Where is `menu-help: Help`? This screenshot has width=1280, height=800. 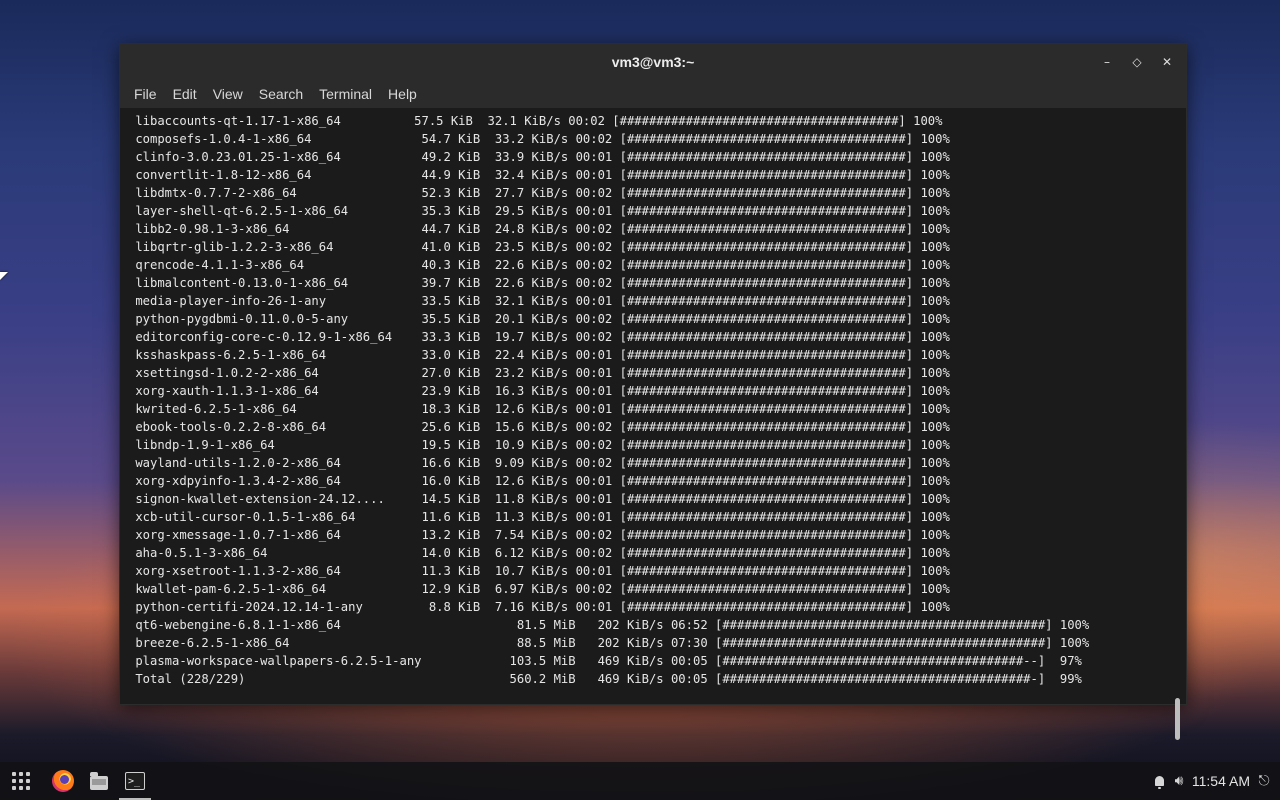
menu-help: Help is located at coordinates (402, 94).